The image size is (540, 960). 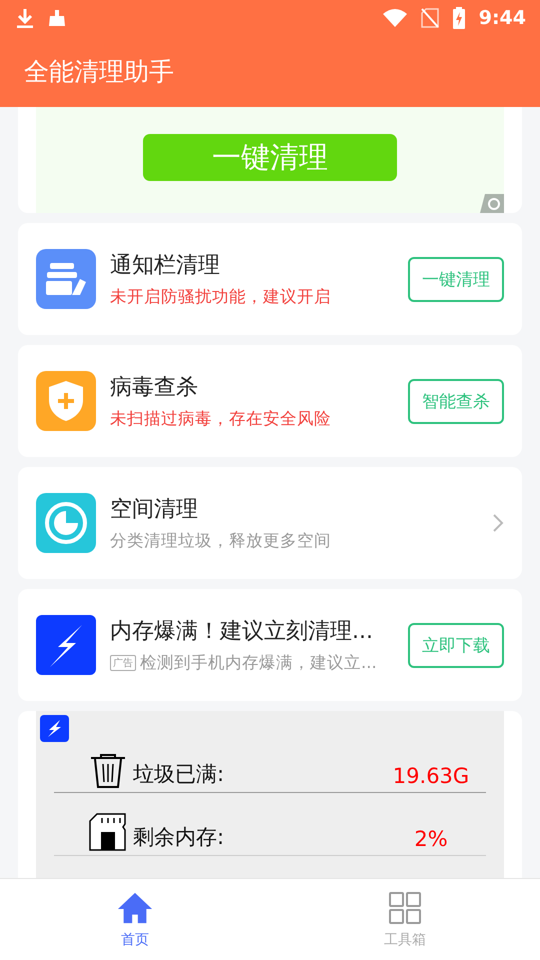 I want to click on stat-label: 剩余内存:, so click(x=179, y=837).